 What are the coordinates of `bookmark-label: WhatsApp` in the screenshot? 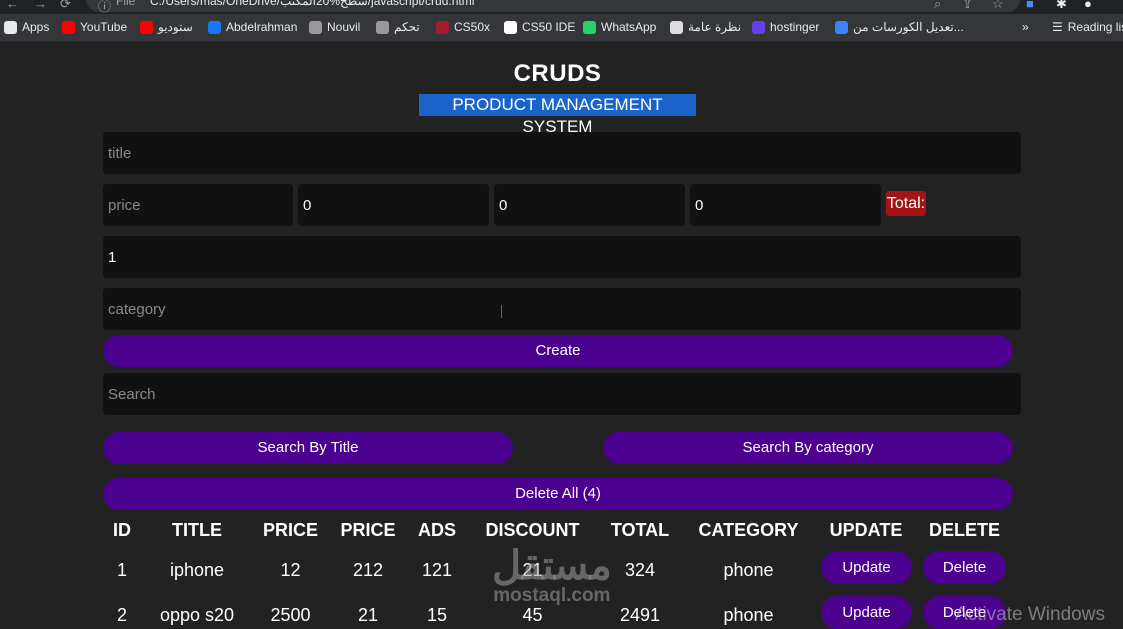 It's located at (629, 27).